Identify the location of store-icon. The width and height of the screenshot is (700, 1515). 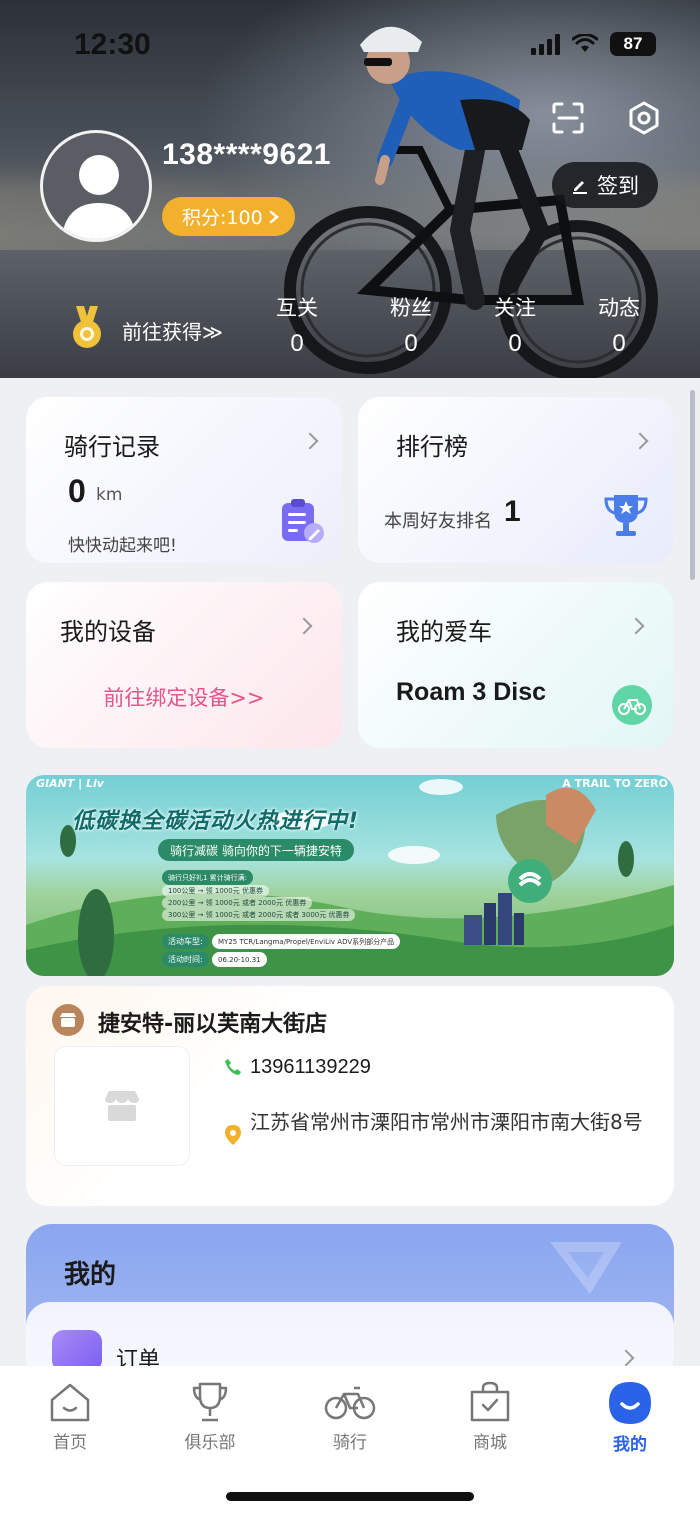
(68, 1020).